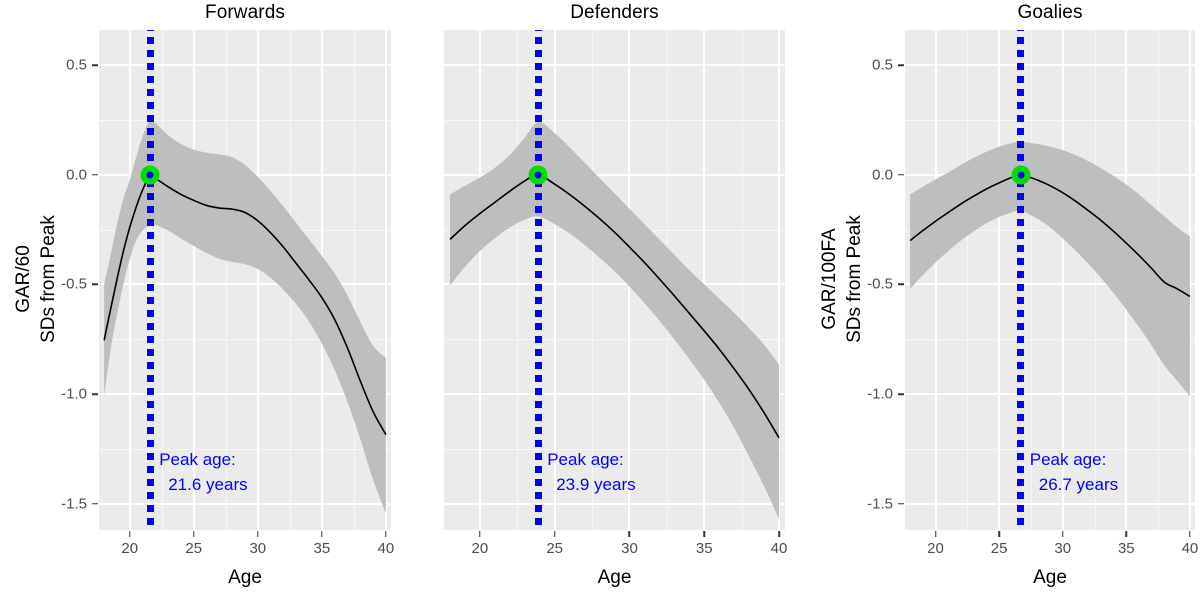  Describe the element at coordinates (203, 472) in the screenshot. I see `peak-age-annotation: Peak age: 21.6 years` at that location.